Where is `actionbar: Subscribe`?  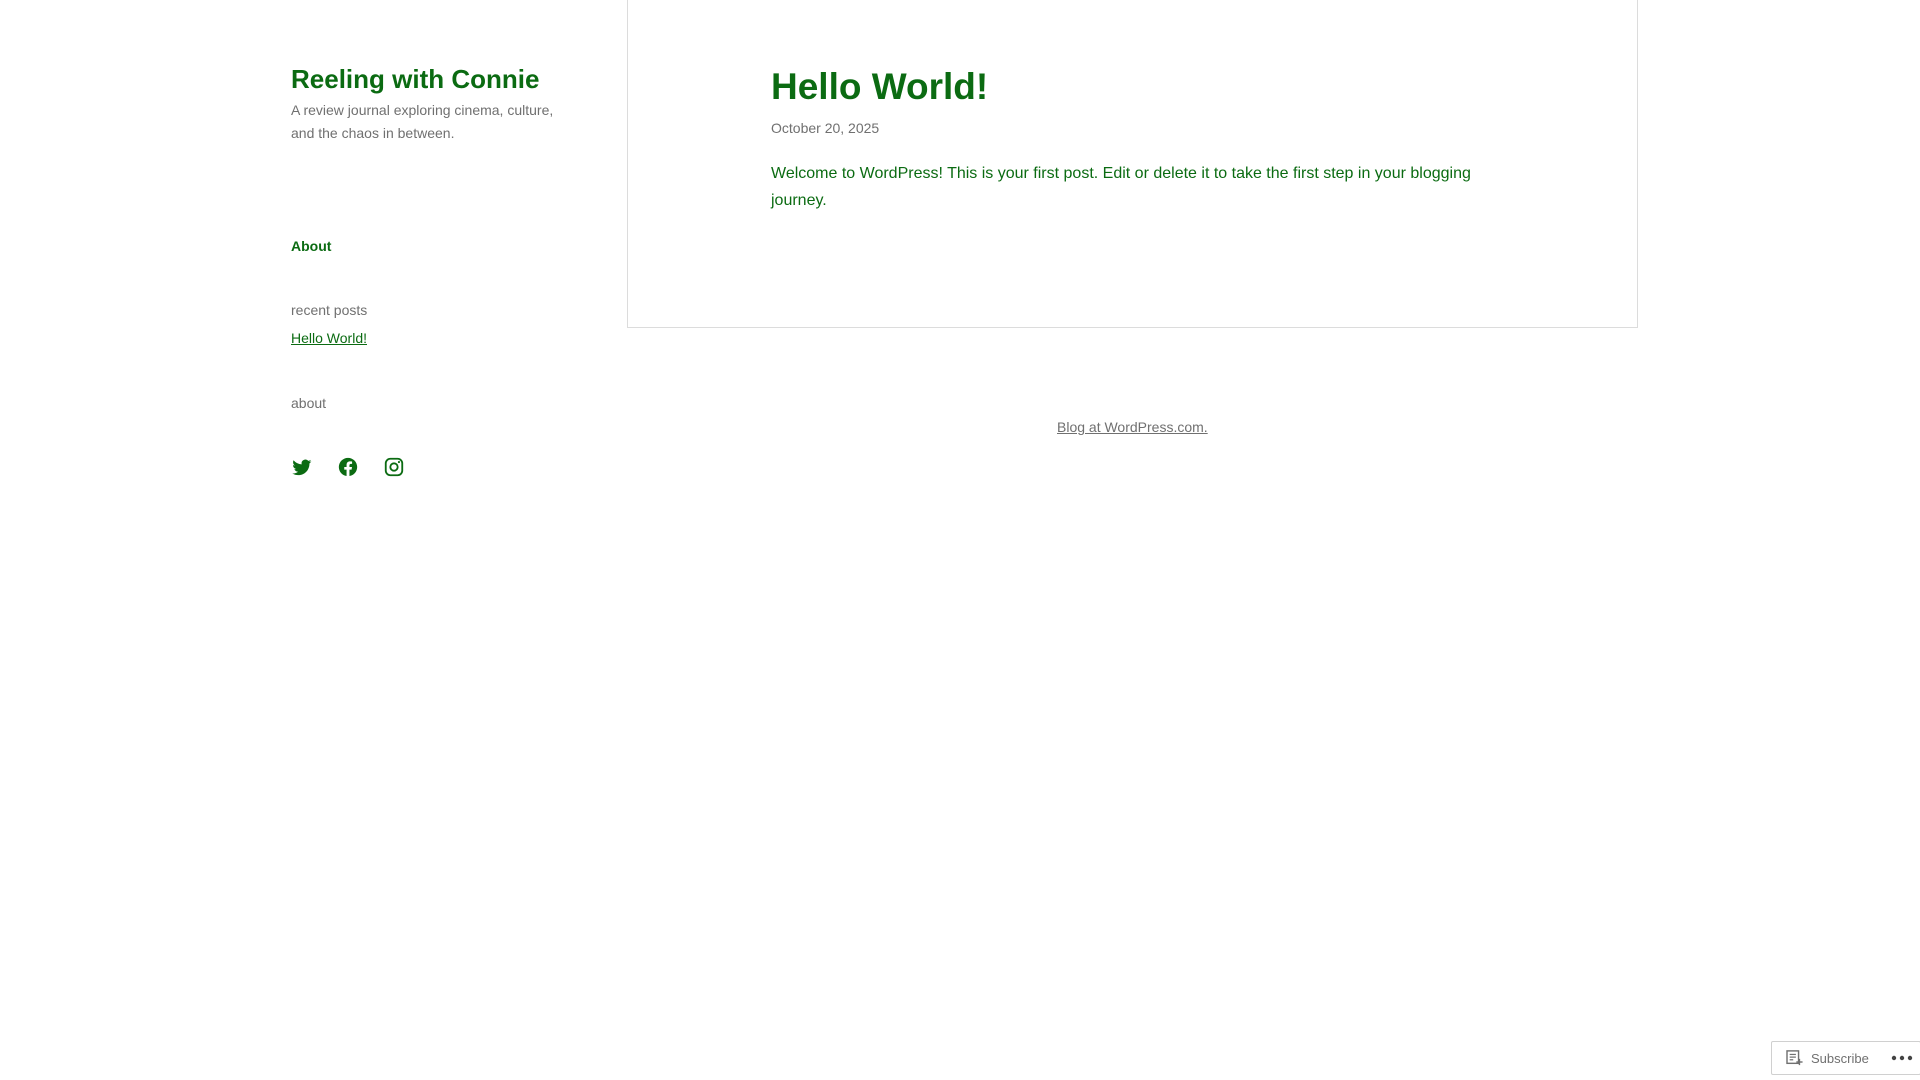 actionbar: Subscribe is located at coordinates (1845, 1058).